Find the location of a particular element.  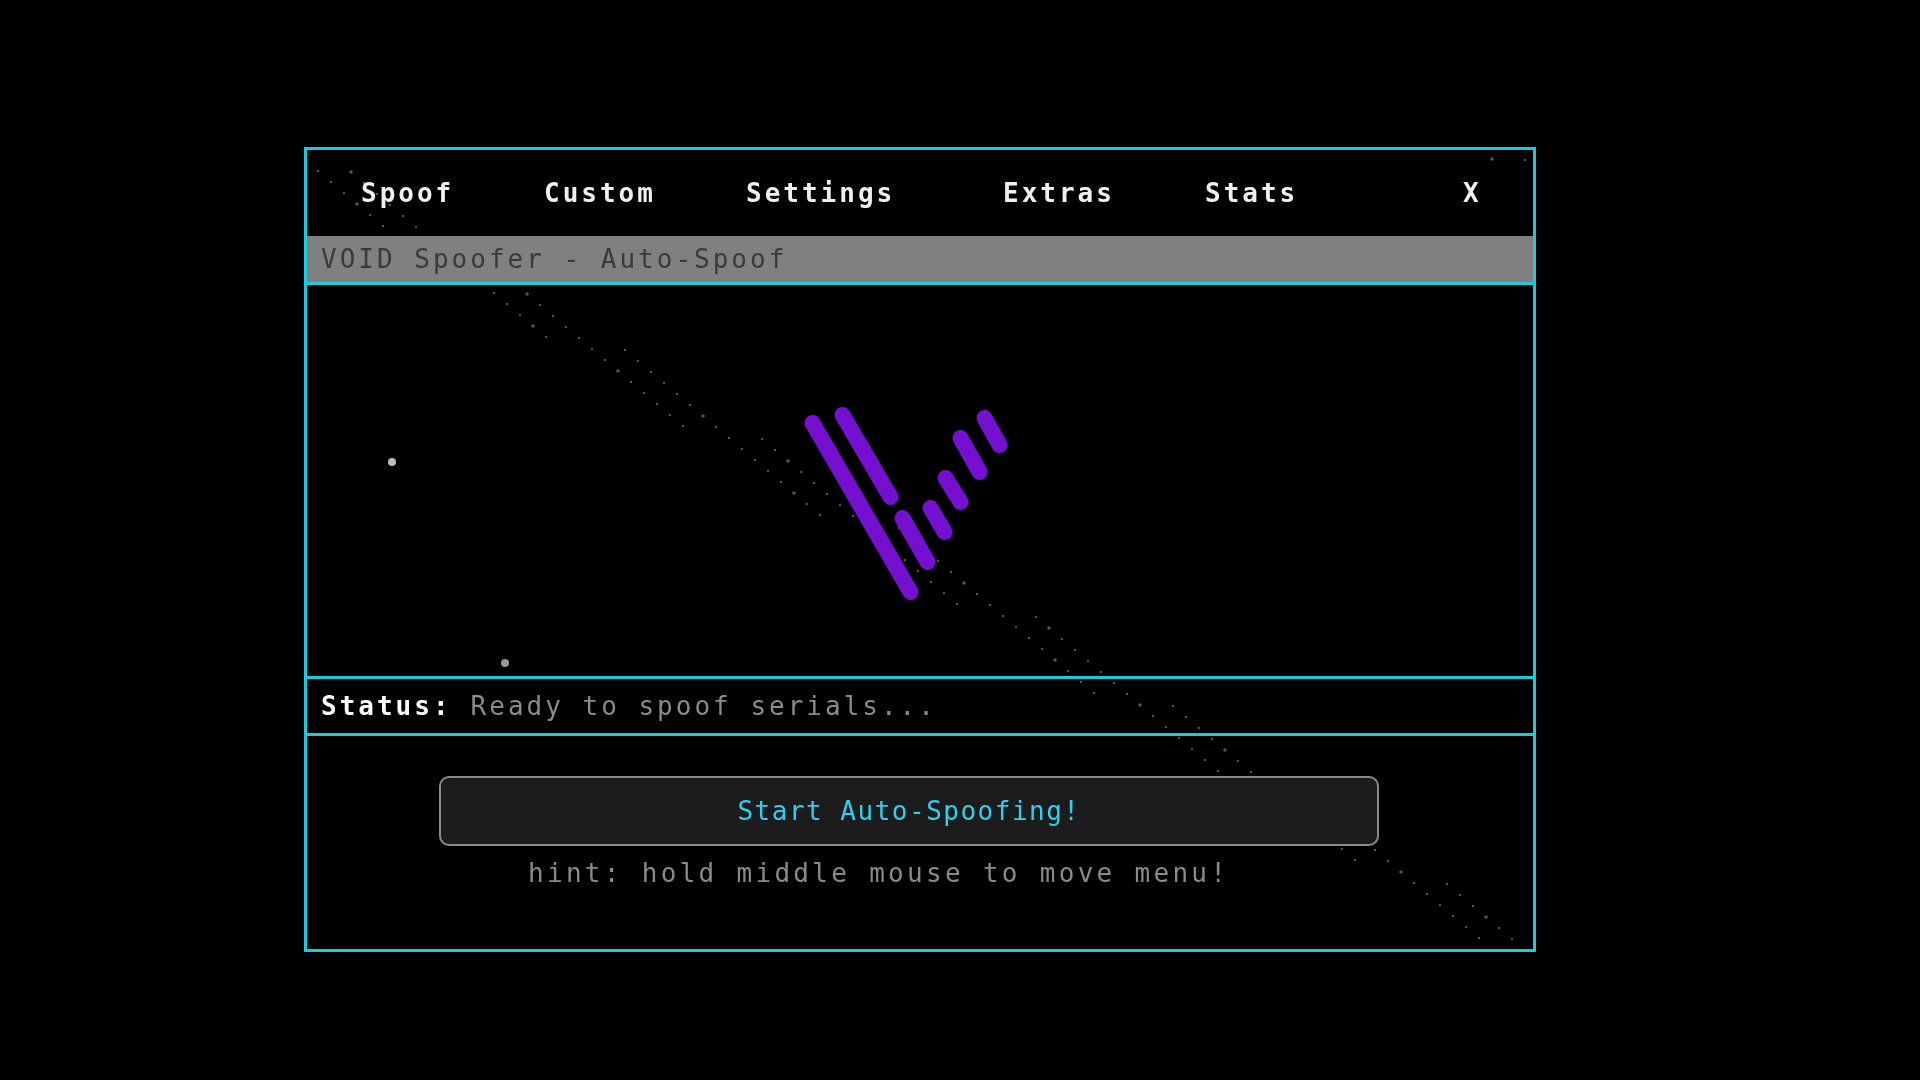

close-button: X is located at coordinates (1472, 193).